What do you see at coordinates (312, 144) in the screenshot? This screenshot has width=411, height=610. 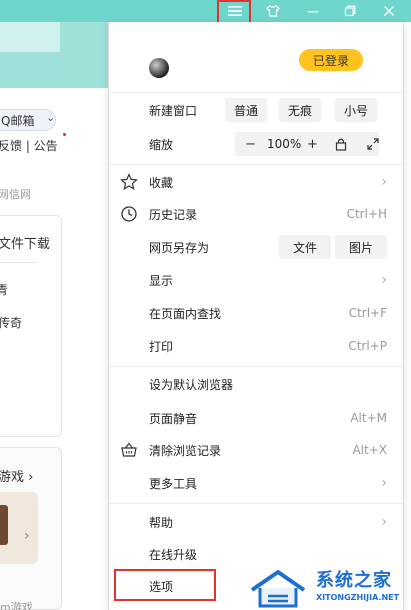 I see `zoom-in-button: +` at bounding box center [312, 144].